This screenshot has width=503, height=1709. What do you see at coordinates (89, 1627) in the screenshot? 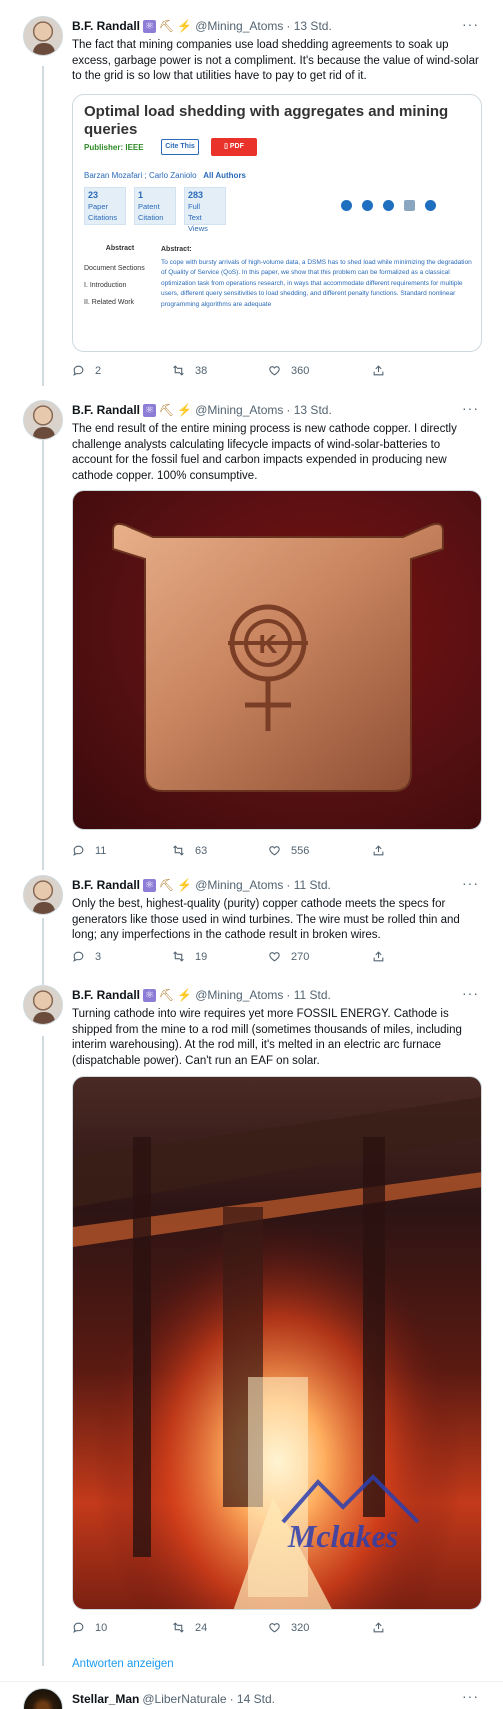
I see `reply-button: 10` at bounding box center [89, 1627].